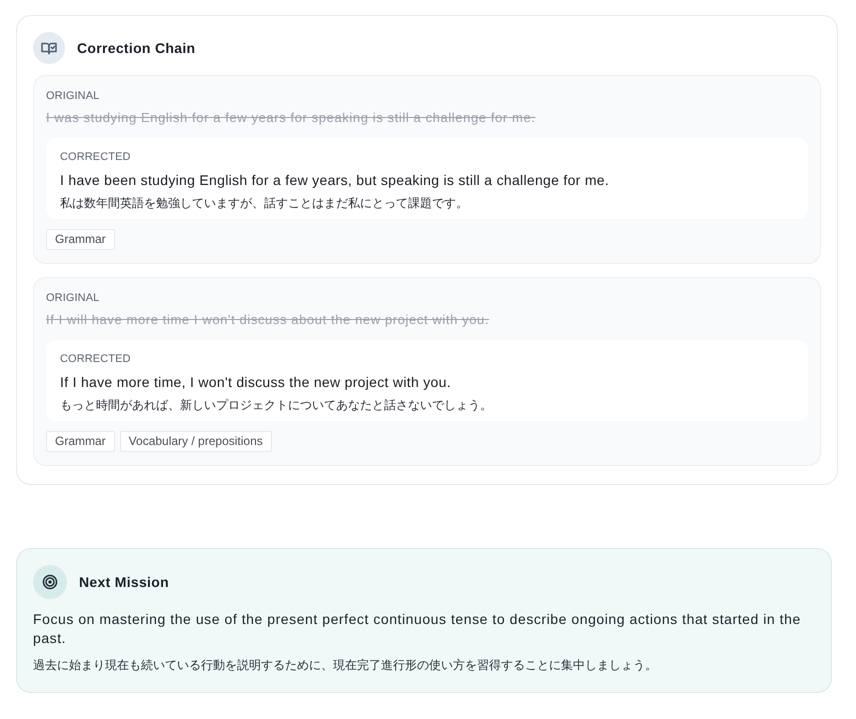 This screenshot has width=856, height=719. What do you see at coordinates (335, 180) in the screenshot?
I see `corrected-sentence: I have been studying English for a few years, but speaking is still a challenge for me.` at bounding box center [335, 180].